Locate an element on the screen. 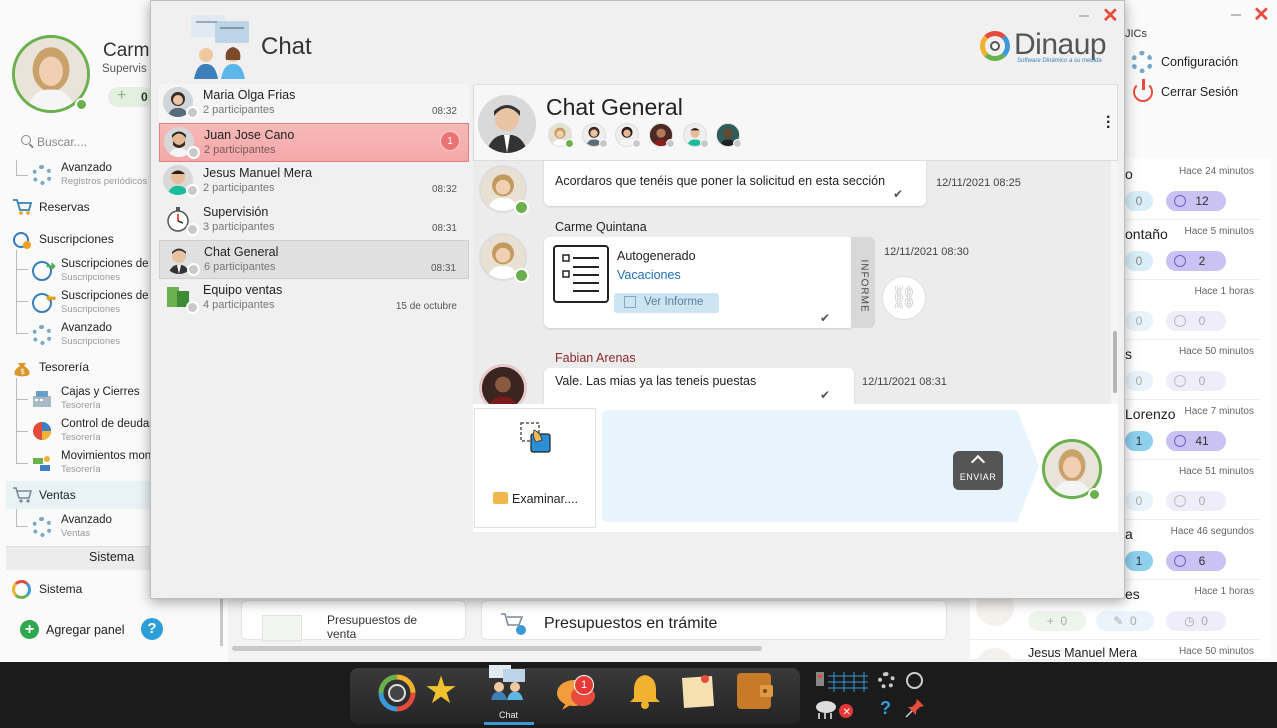 The width and height of the screenshot is (1277, 728). power-icon-bar is located at coordinates (1143, 84).